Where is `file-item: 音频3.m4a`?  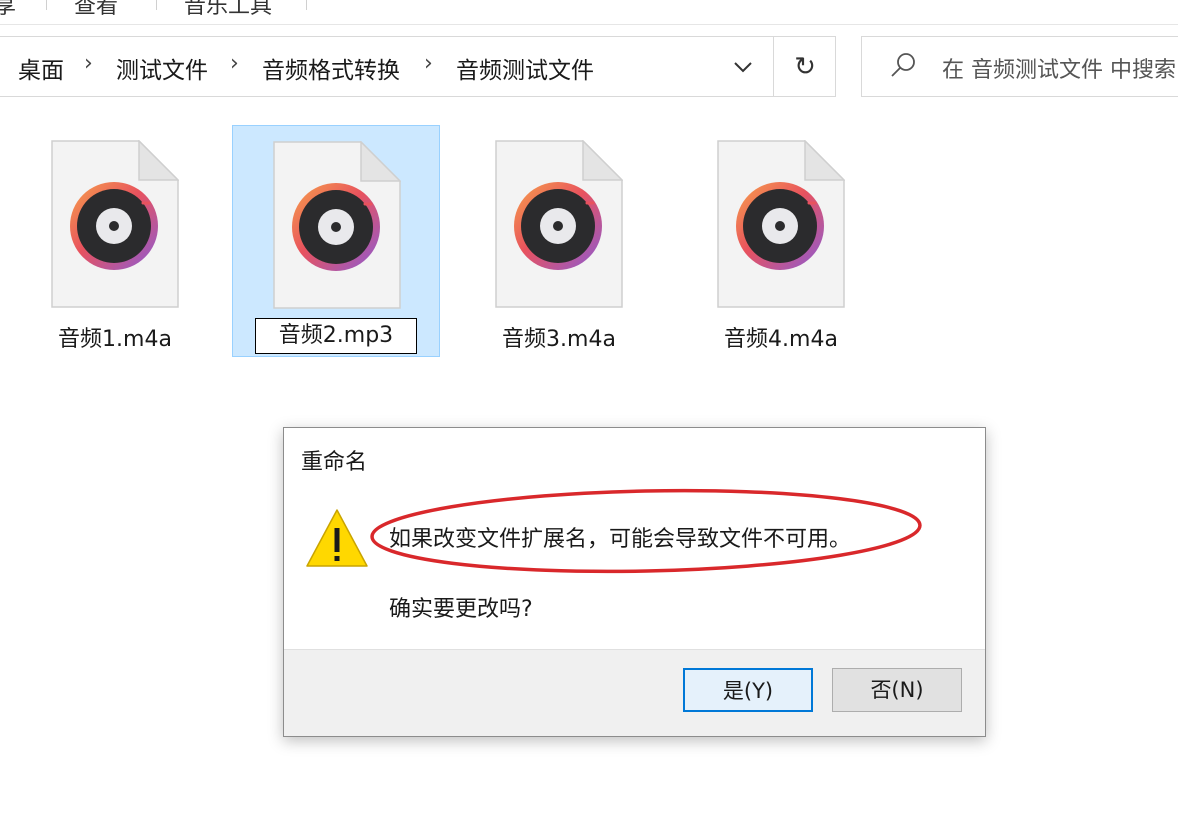 file-item: 音频3.m4a is located at coordinates (556, 241).